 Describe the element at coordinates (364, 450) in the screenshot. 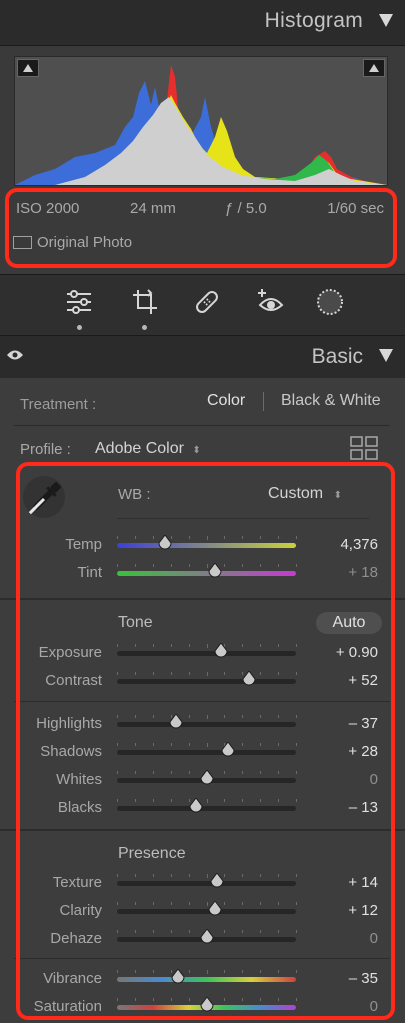

I see `grid-icon` at that location.